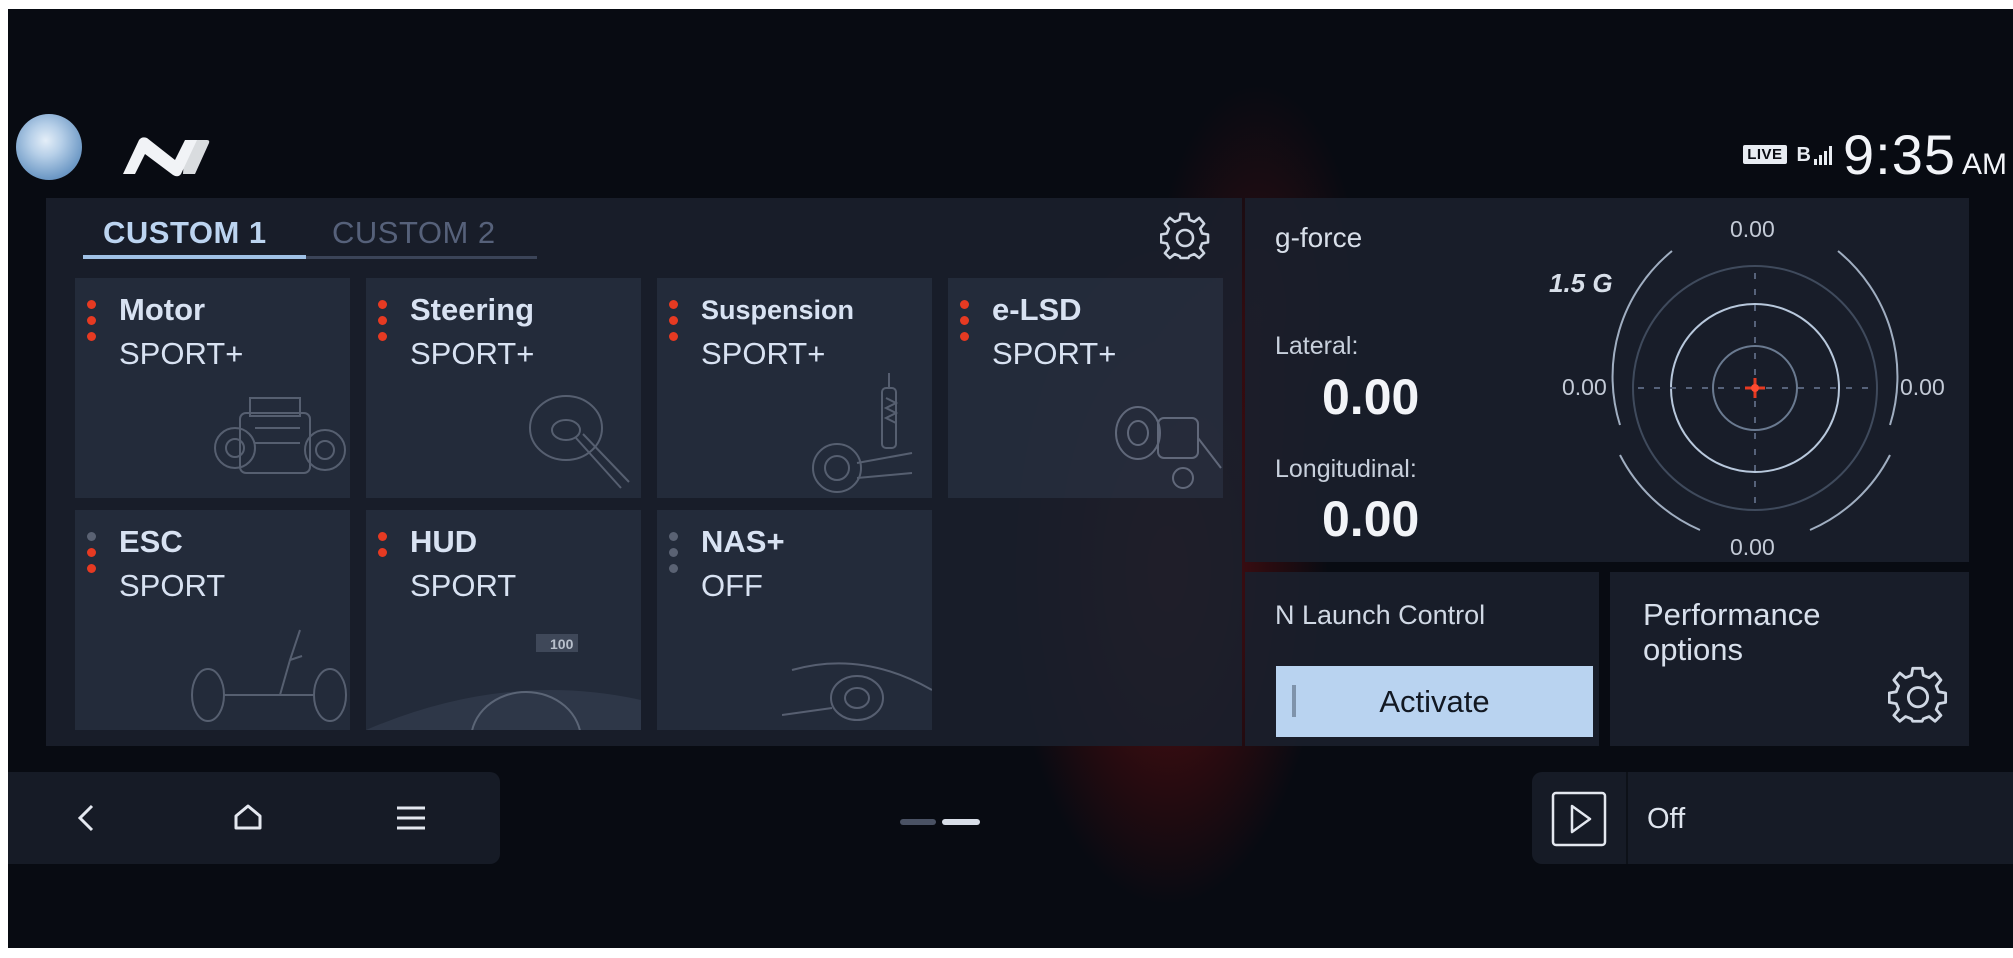 This screenshot has width=2013, height=958. Describe the element at coordinates (411, 818) in the screenshot. I see `menu-icon` at that location.